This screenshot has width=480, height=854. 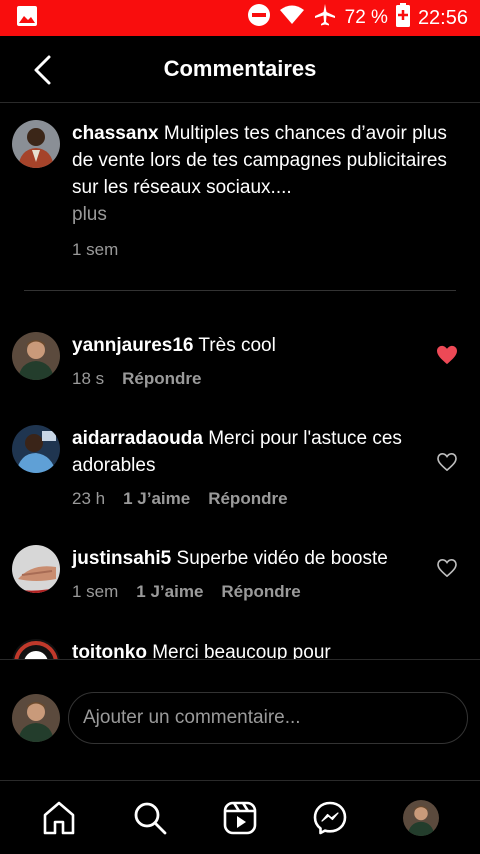 I want to click on reels-icon, so click(x=240, y=818).